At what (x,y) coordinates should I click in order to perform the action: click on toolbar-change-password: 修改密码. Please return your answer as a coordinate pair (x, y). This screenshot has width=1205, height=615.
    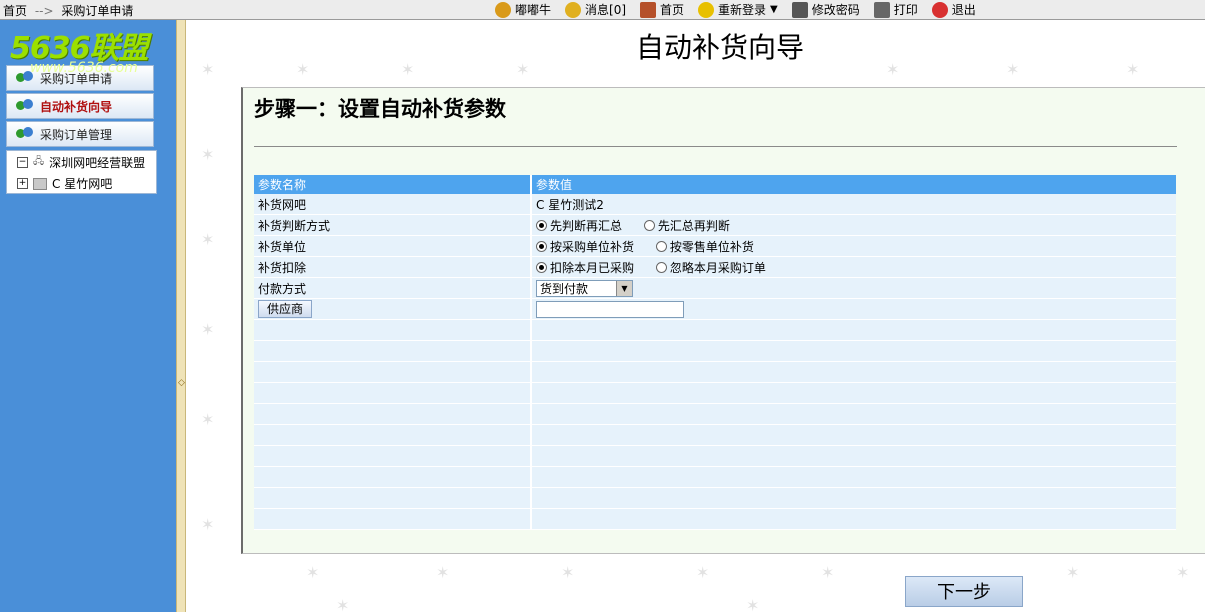
    Looking at the image, I should click on (825, 9).